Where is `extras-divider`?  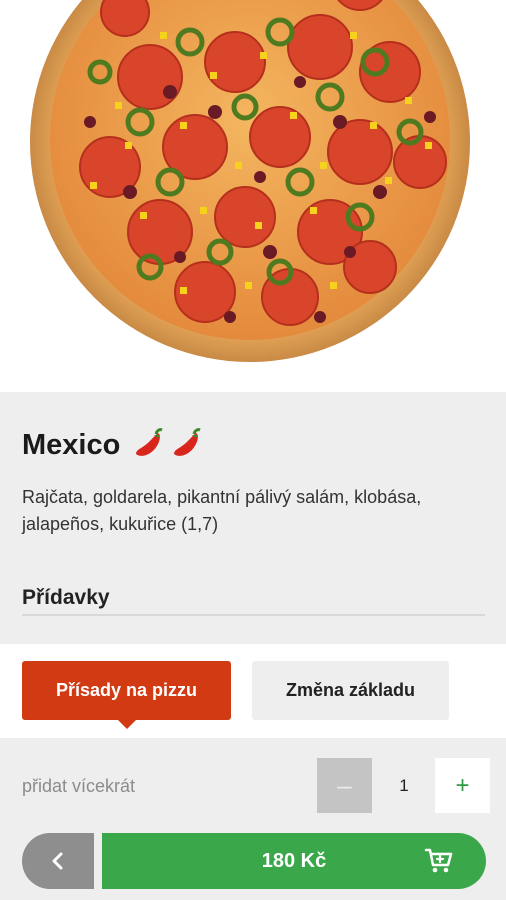 extras-divider is located at coordinates (253, 615).